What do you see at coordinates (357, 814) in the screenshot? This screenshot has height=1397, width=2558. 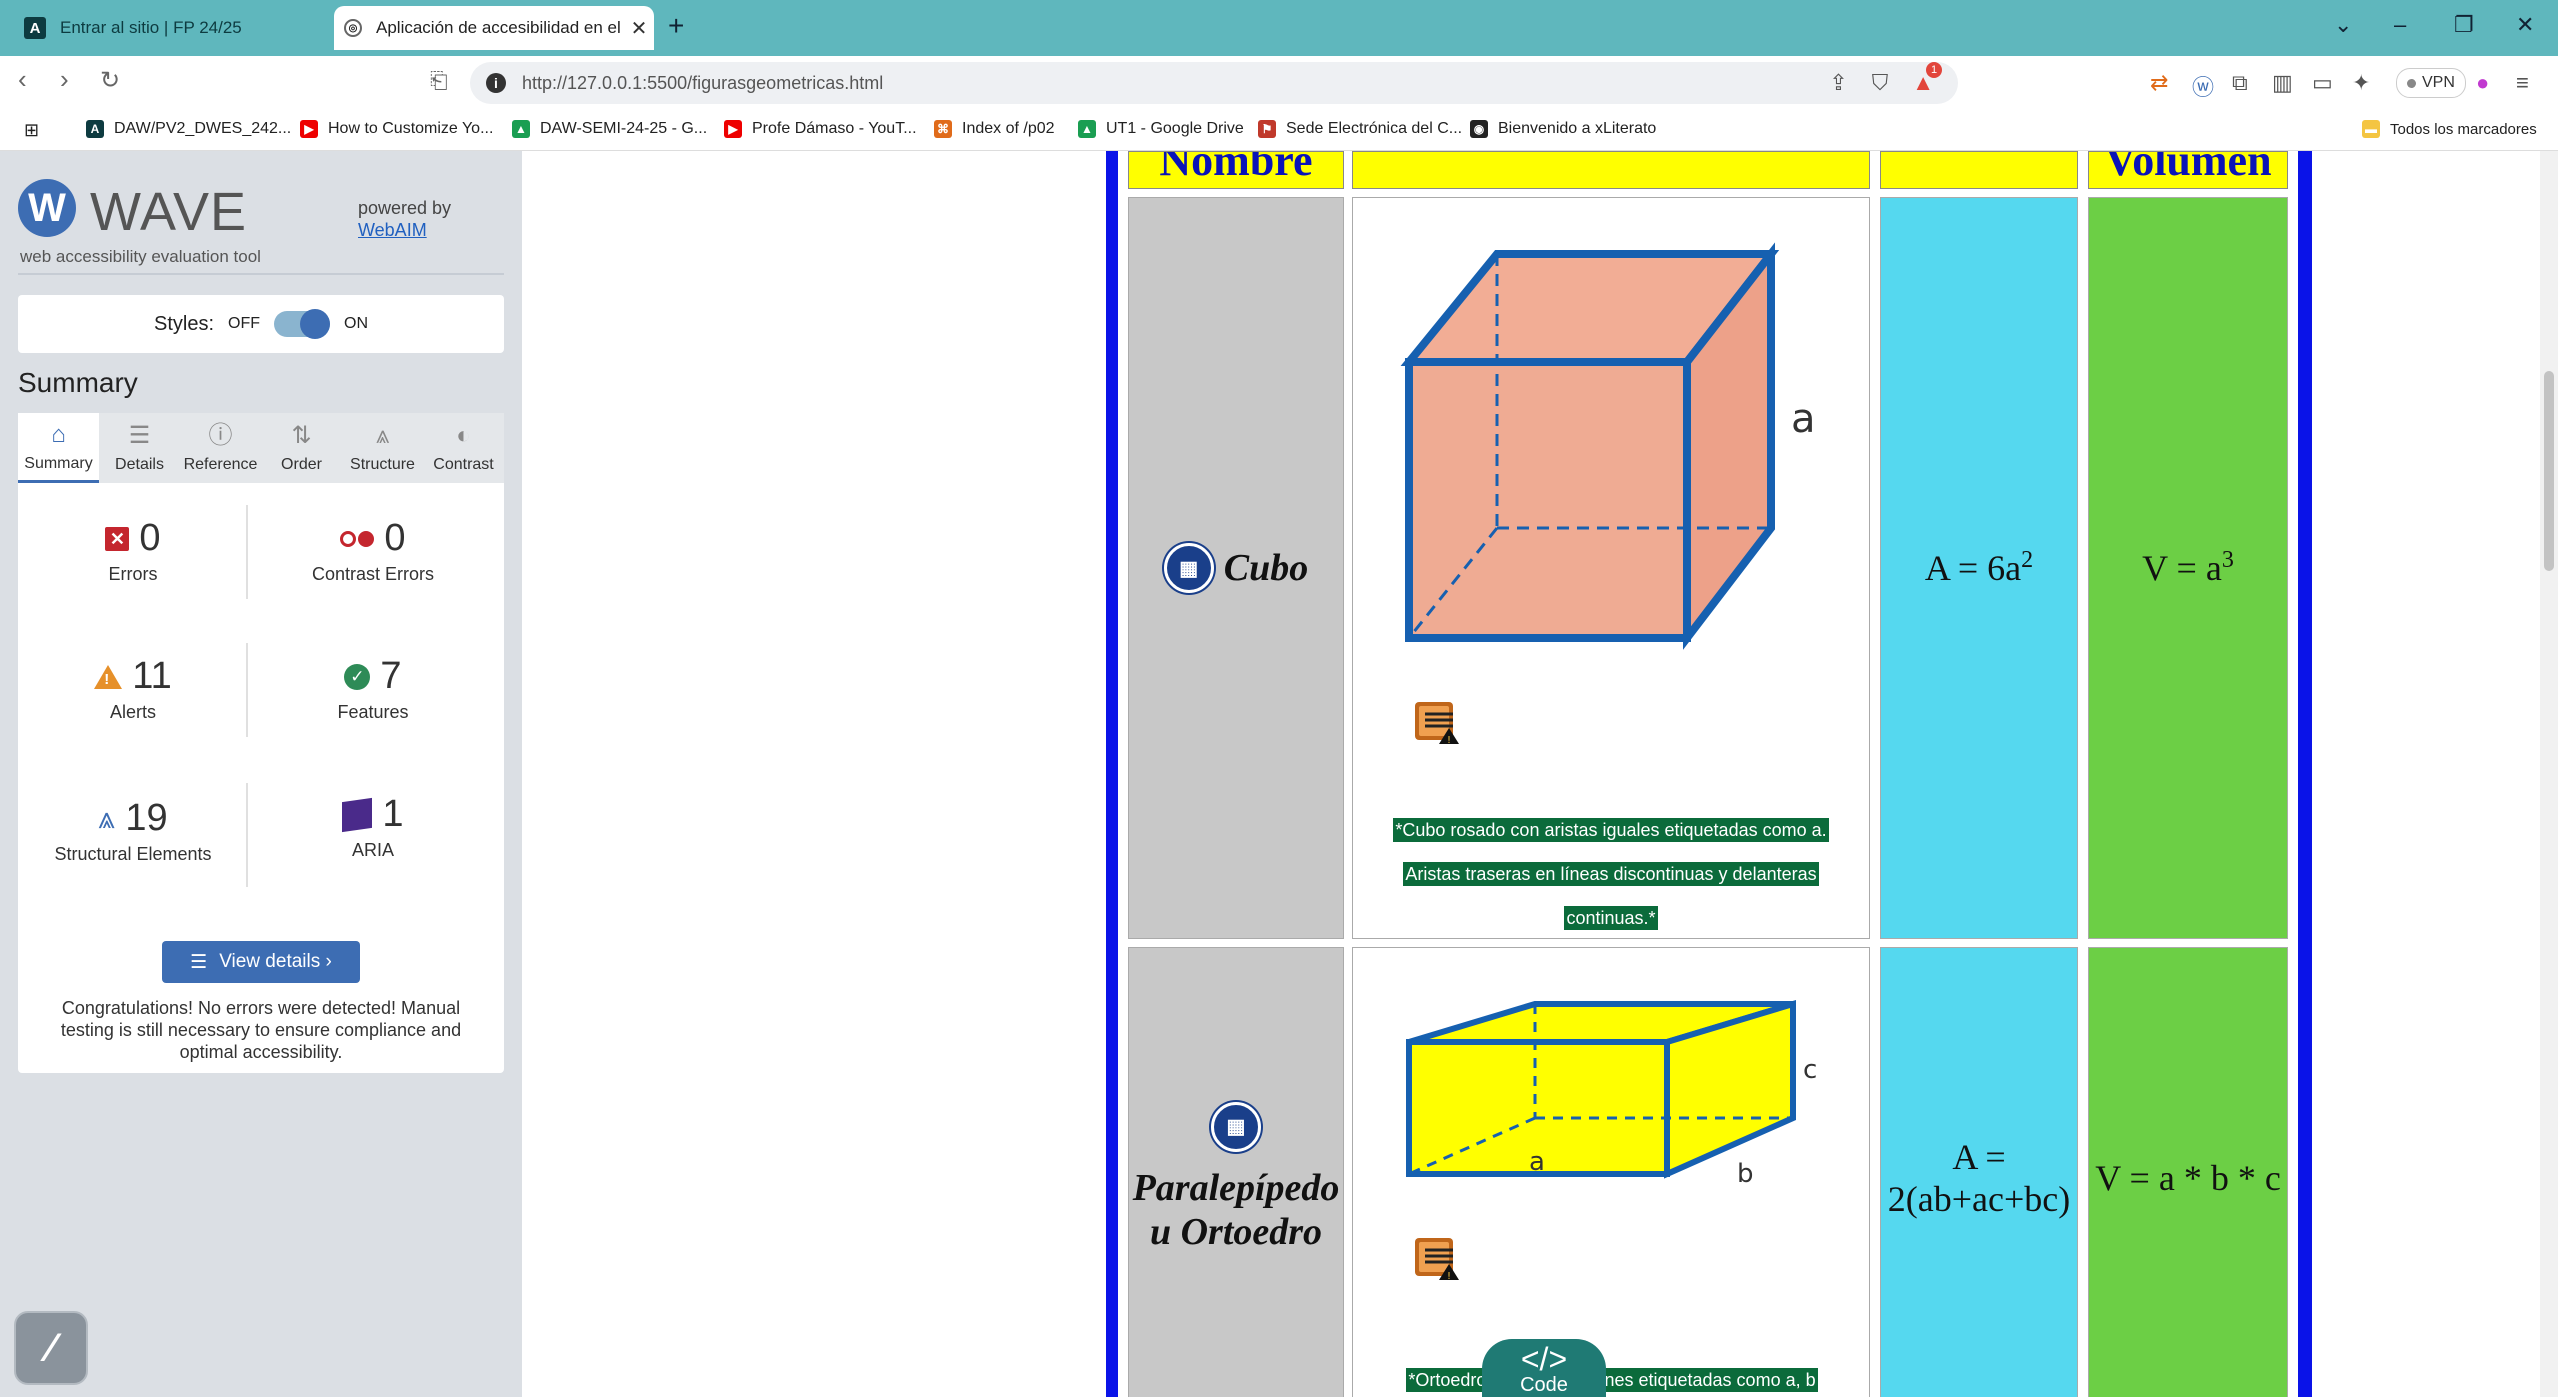 I see `aria-icon` at bounding box center [357, 814].